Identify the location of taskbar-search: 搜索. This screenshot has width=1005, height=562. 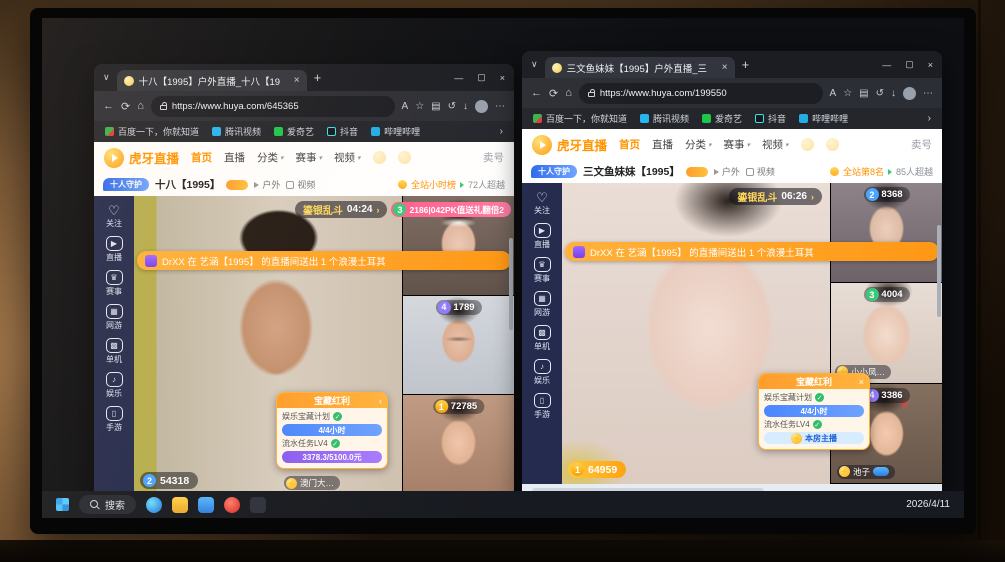
(107, 504).